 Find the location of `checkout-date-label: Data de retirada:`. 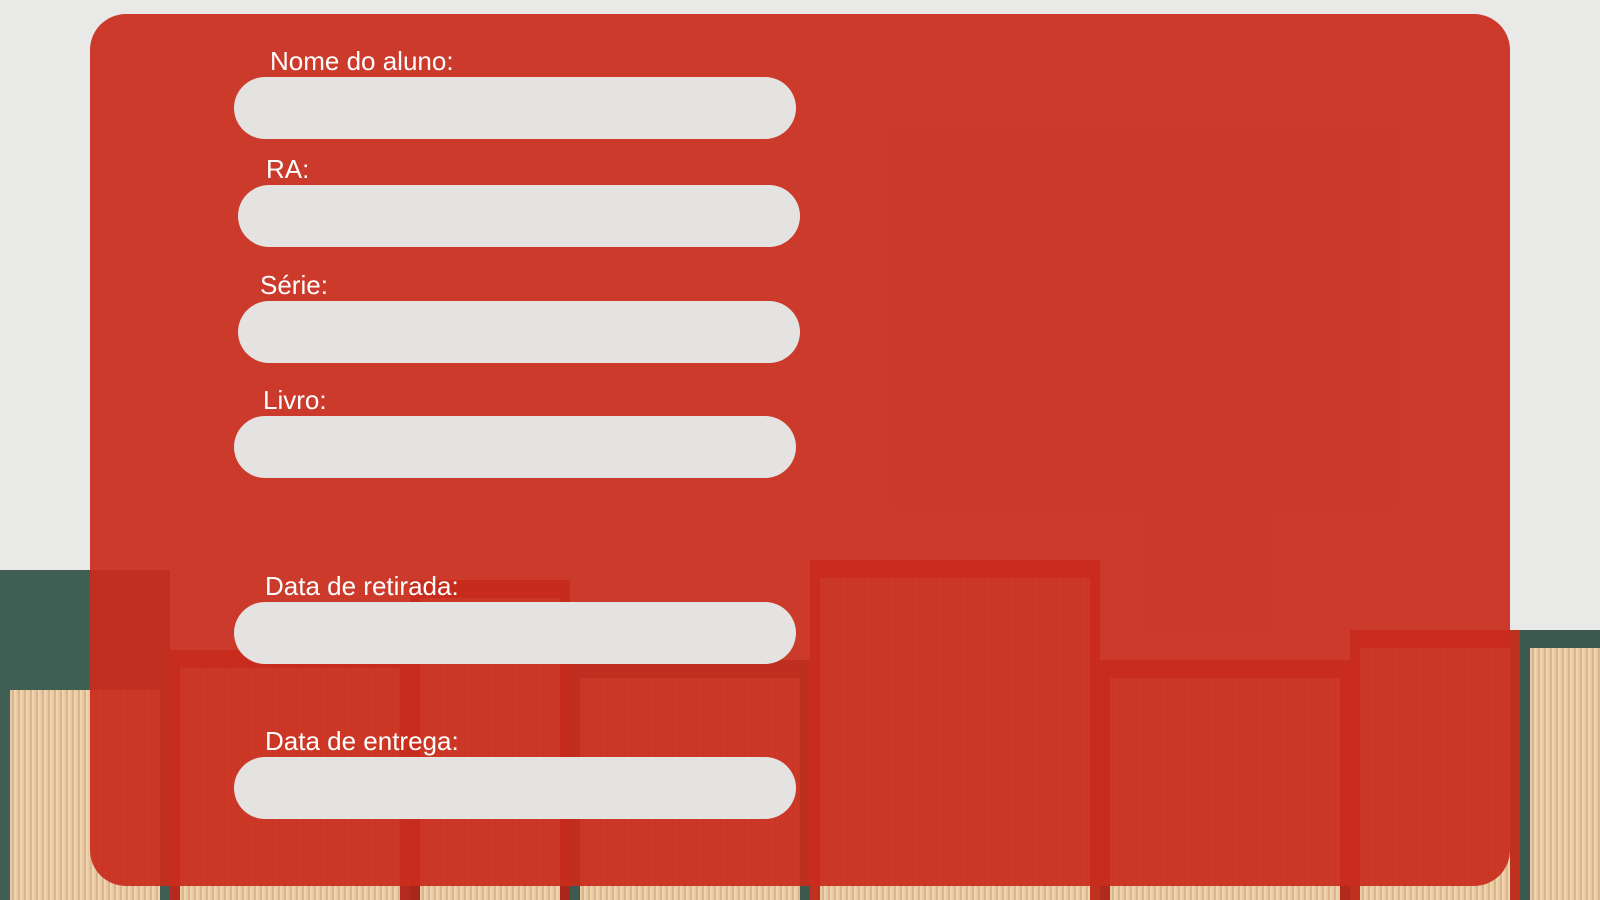

checkout-date-label: Data de retirada: is located at coordinates (362, 586).